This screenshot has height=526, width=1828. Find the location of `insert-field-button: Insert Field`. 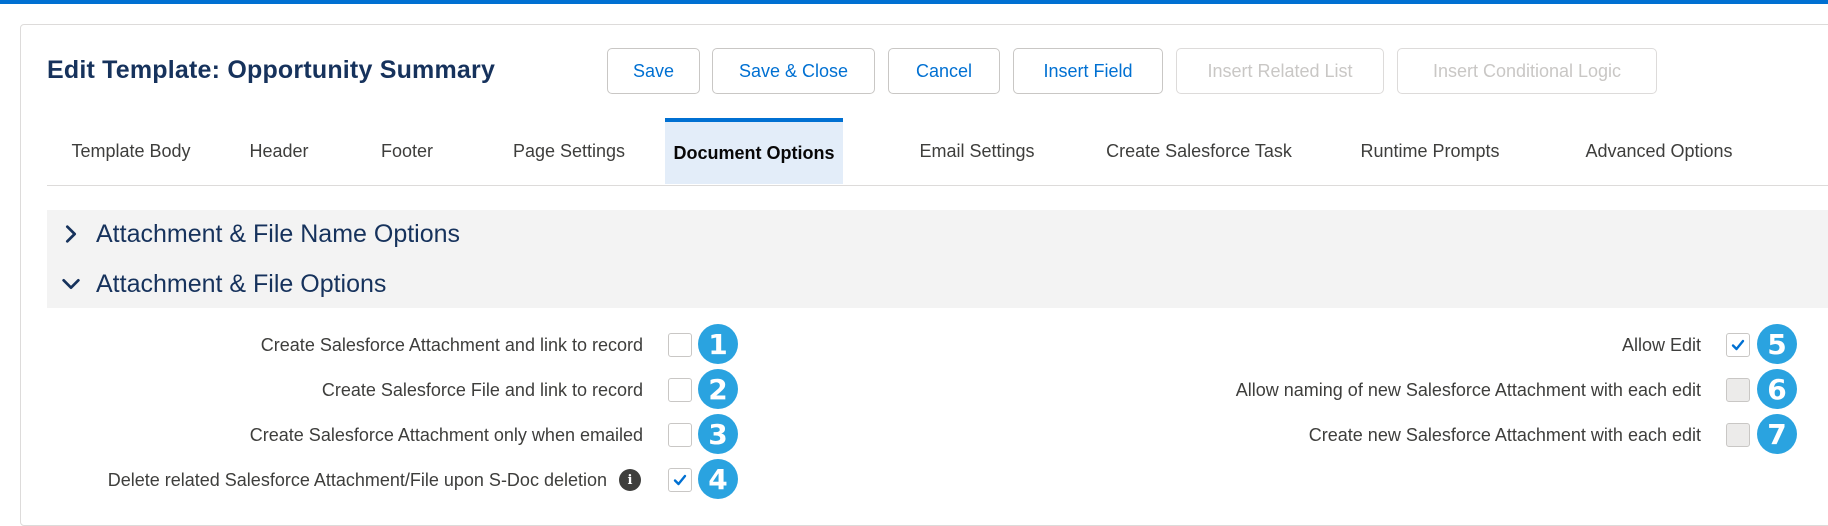

insert-field-button: Insert Field is located at coordinates (1088, 71).